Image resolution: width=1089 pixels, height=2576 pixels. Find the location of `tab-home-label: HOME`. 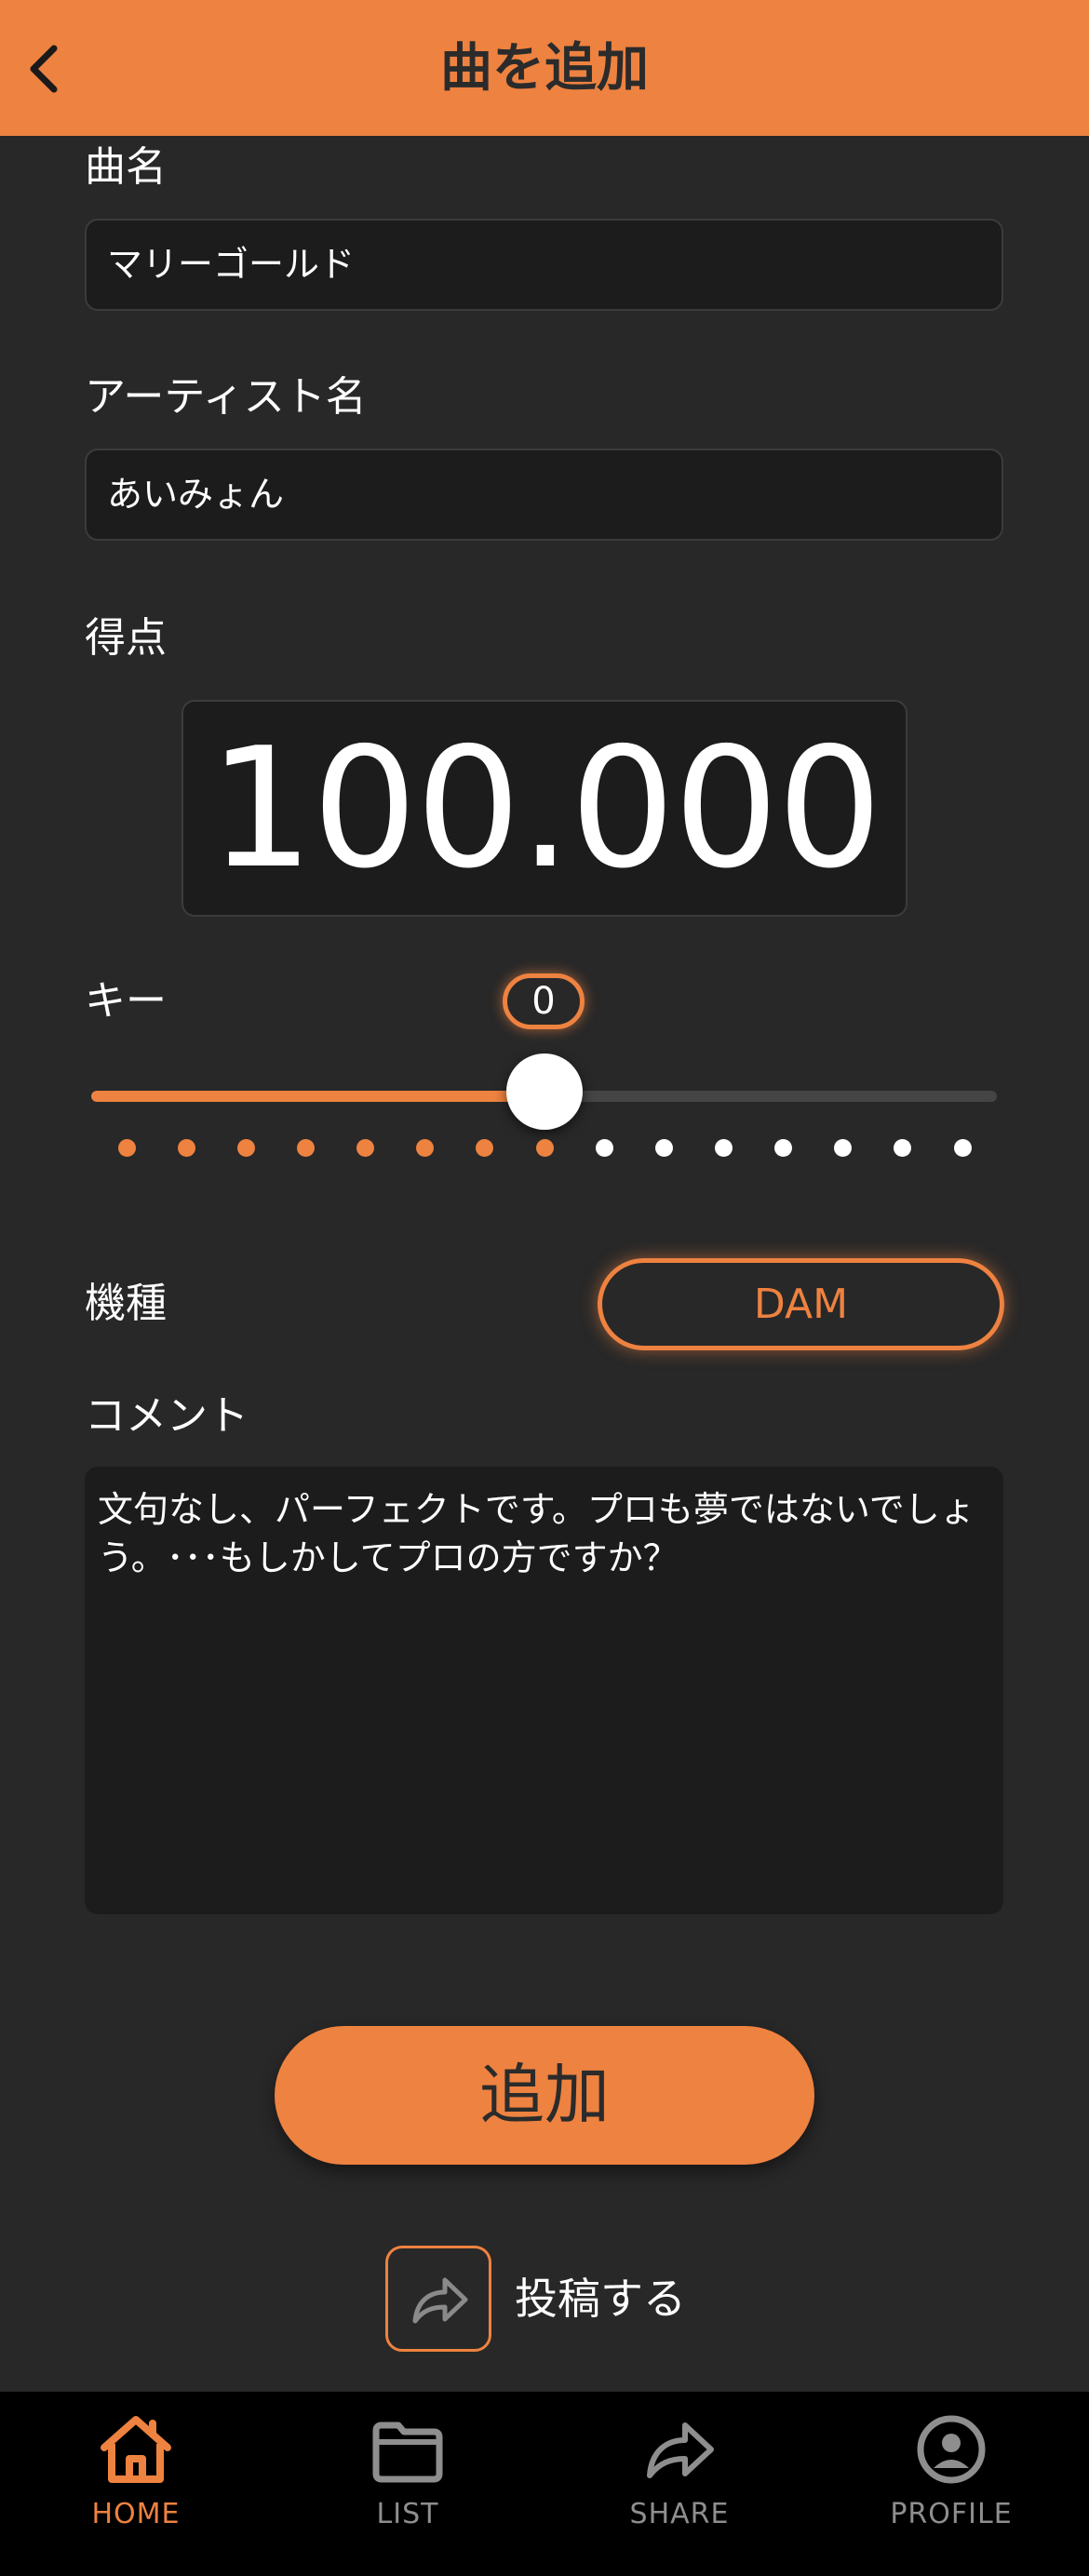

tab-home-label: HOME is located at coordinates (136, 2514).